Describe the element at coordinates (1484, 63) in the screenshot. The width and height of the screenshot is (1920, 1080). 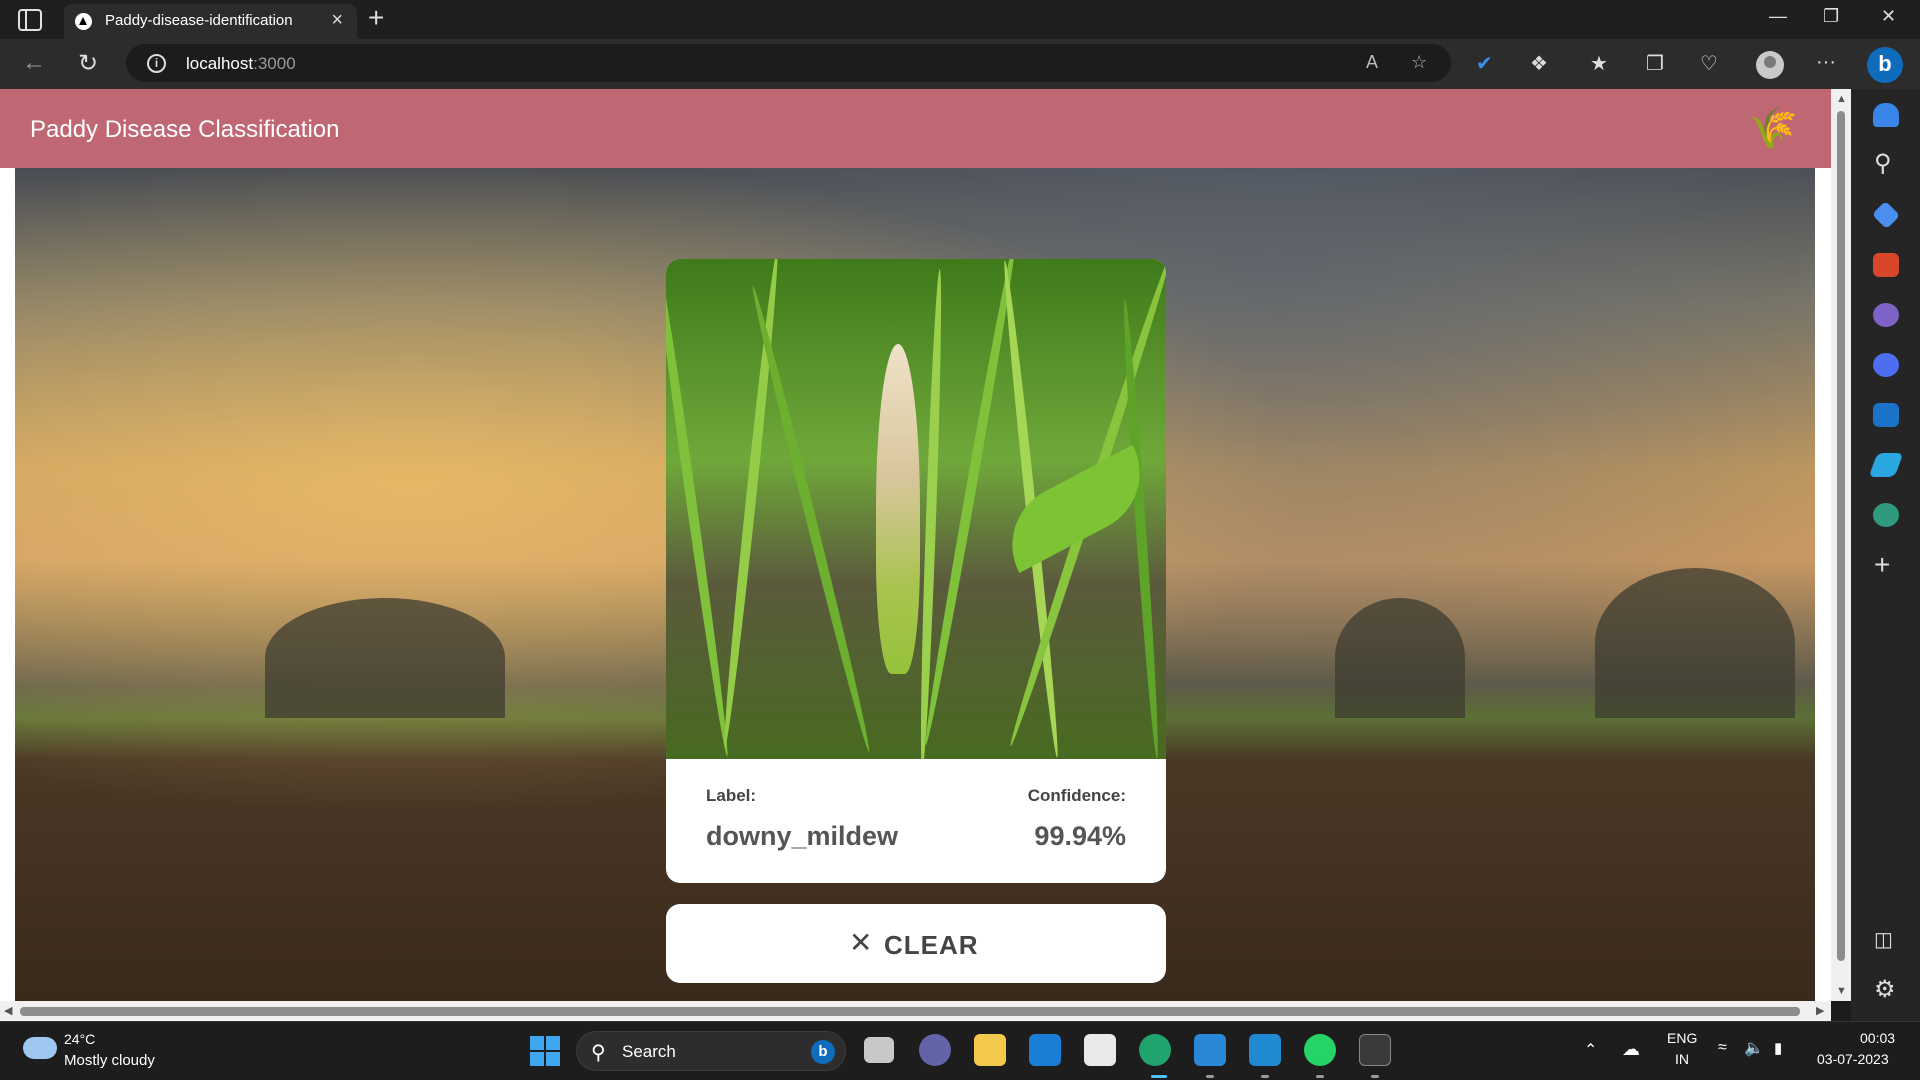
I see `extension-check-icon: ✔` at that location.